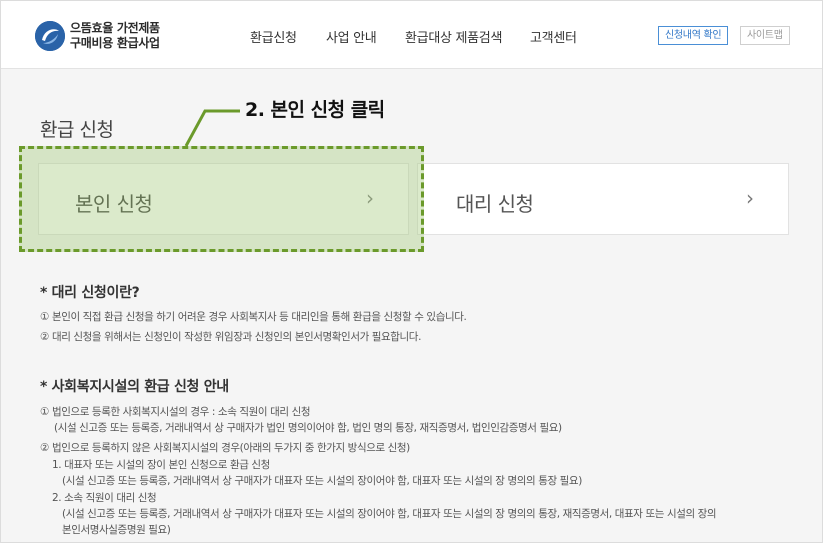  What do you see at coordinates (453, 36) in the screenshot?
I see `nav-product-search: 환급대상 제품검색` at bounding box center [453, 36].